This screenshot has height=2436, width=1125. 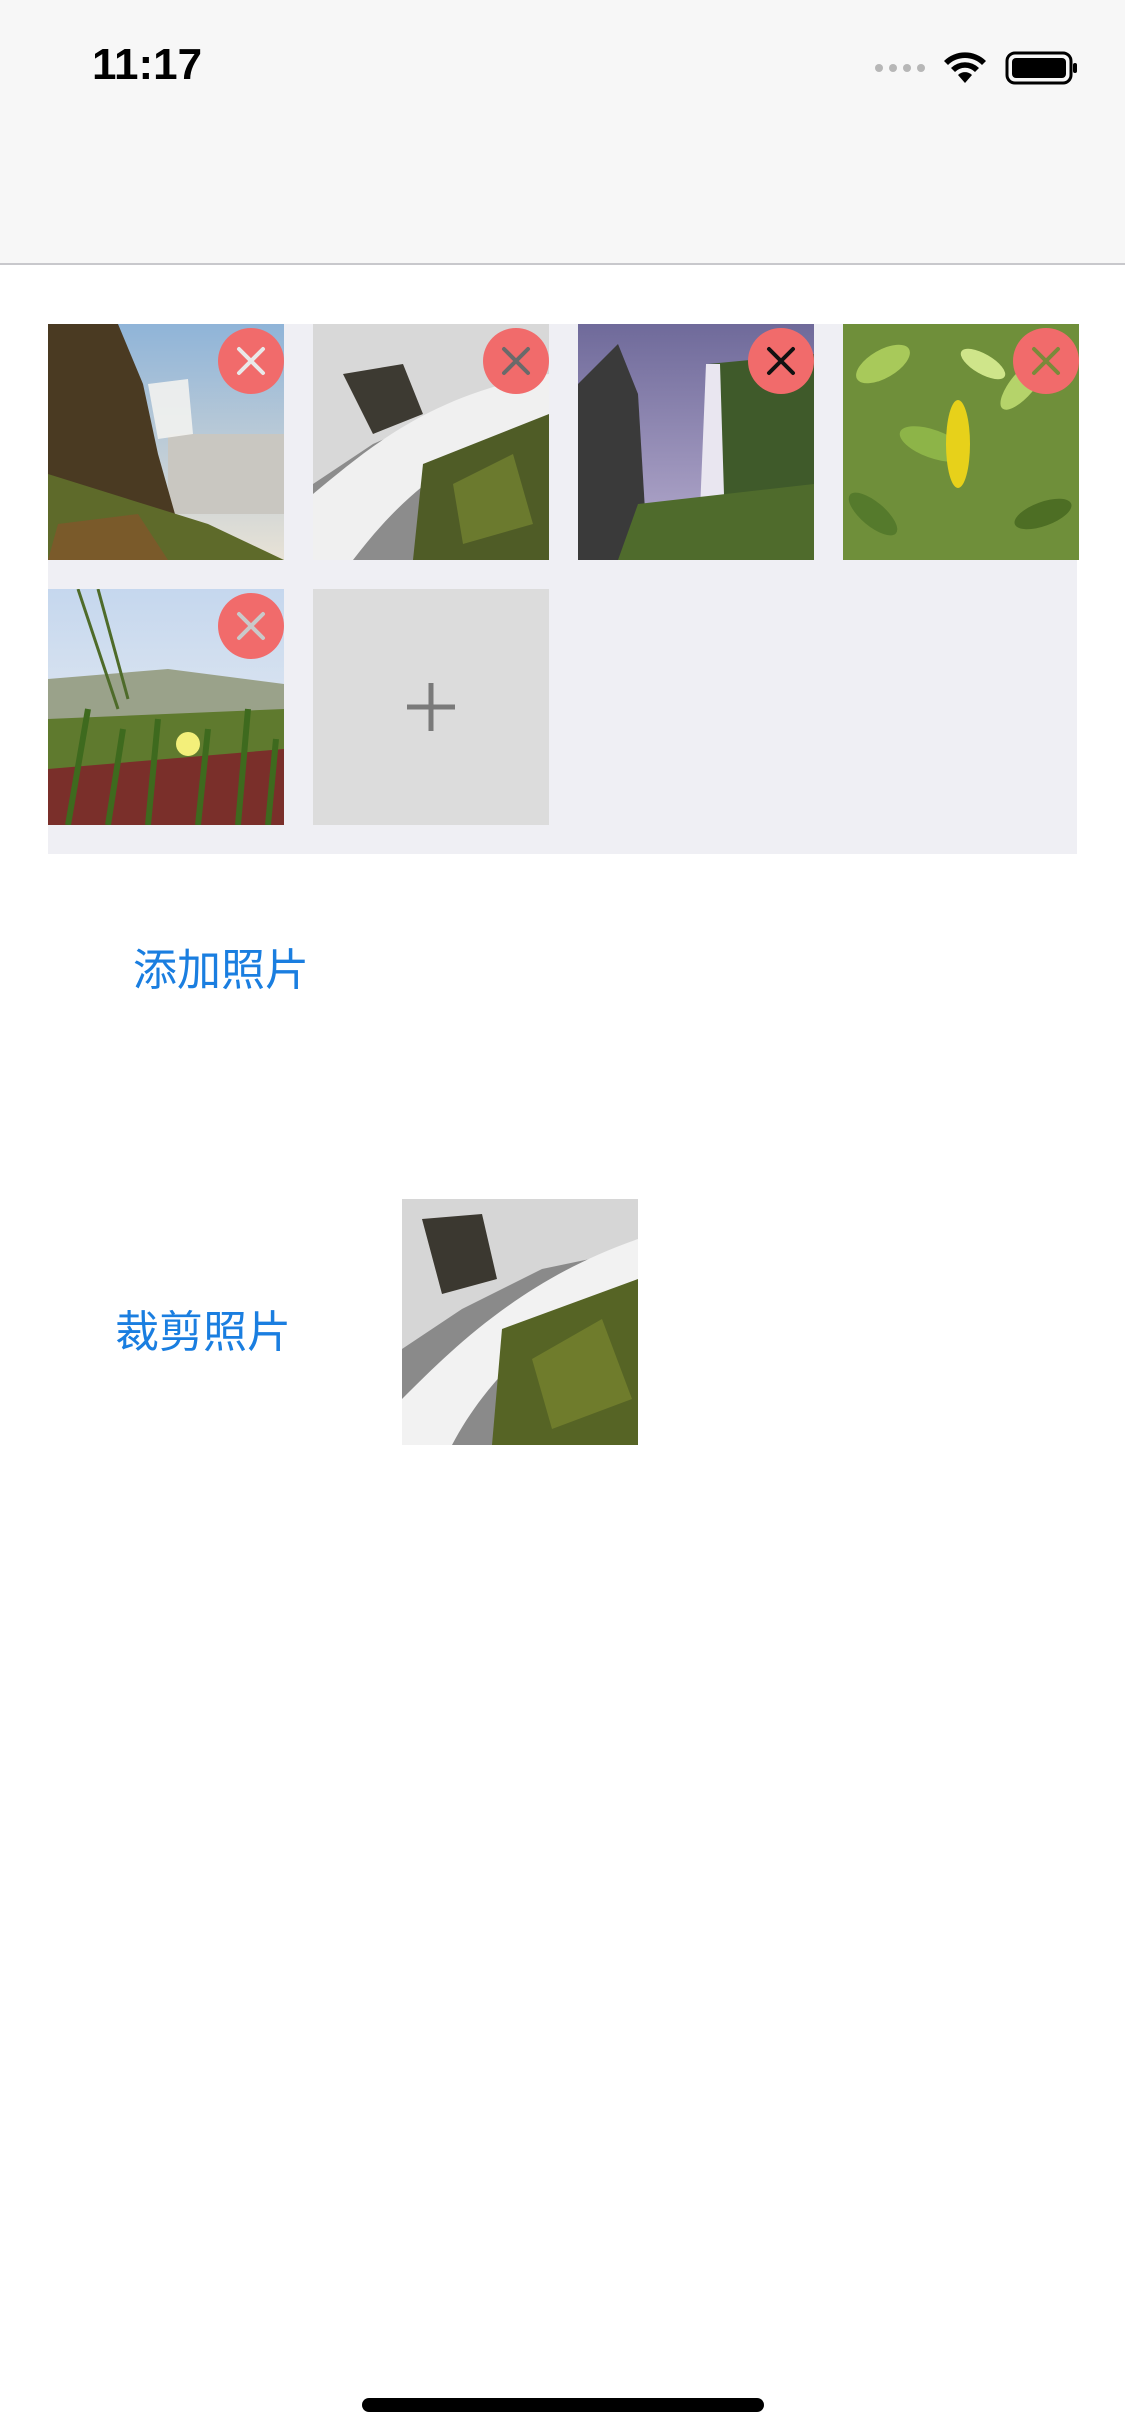 What do you see at coordinates (1041, 68) in the screenshot?
I see `battery-icon` at bounding box center [1041, 68].